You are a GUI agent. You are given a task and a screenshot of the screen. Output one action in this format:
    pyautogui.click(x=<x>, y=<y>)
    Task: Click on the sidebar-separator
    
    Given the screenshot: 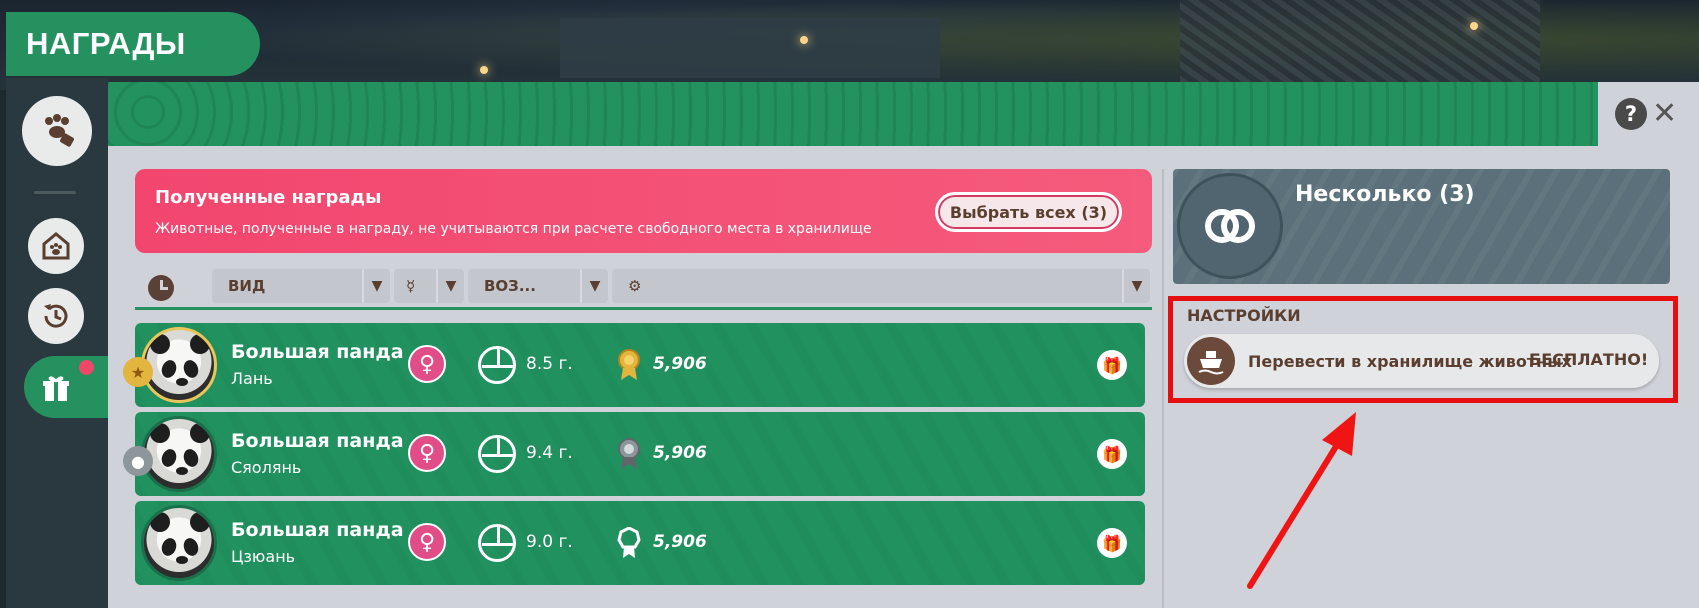 What is the action you would take?
    pyautogui.click(x=55, y=192)
    